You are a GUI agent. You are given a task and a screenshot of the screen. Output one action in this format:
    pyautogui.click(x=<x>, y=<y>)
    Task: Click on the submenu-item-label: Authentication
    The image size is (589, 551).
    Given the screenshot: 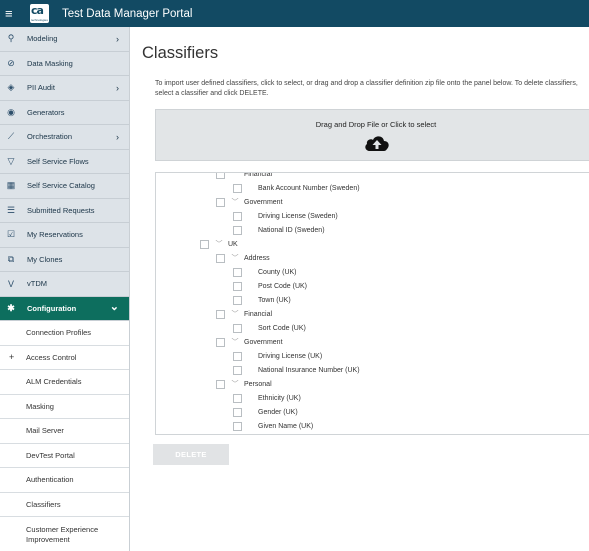 What is the action you would take?
    pyautogui.click(x=50, y=480)
    